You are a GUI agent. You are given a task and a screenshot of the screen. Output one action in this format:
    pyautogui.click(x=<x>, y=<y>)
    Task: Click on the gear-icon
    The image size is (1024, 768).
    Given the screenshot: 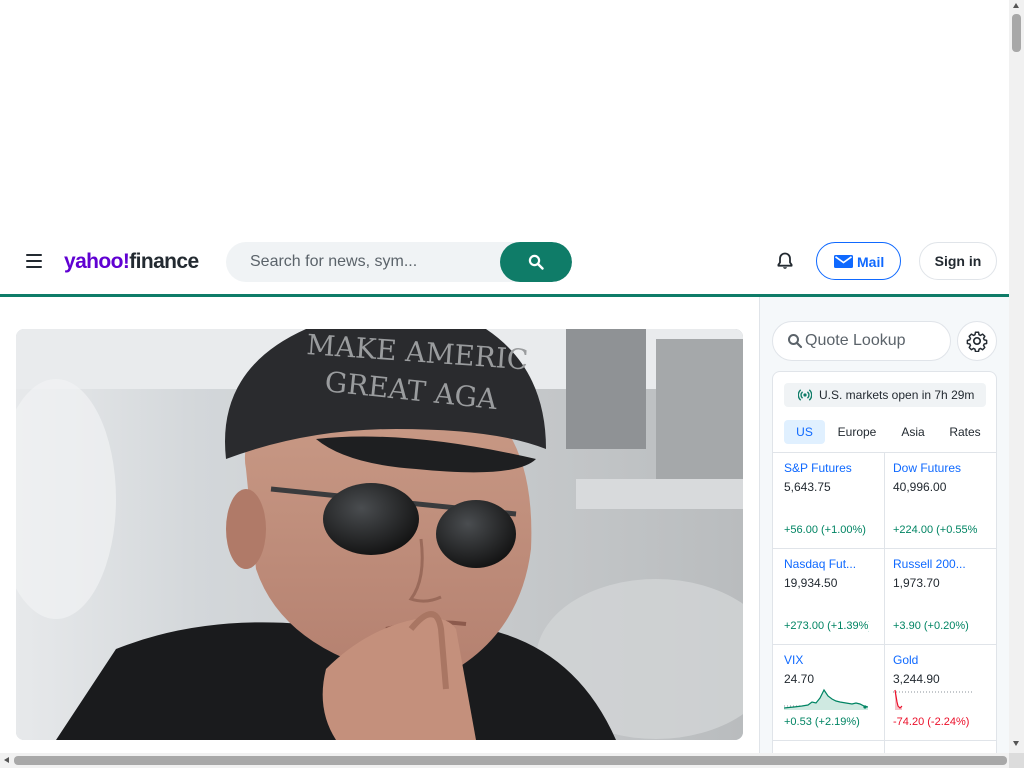 What is the action you would take?
    pyautogui.click(x=977, y=341)
    